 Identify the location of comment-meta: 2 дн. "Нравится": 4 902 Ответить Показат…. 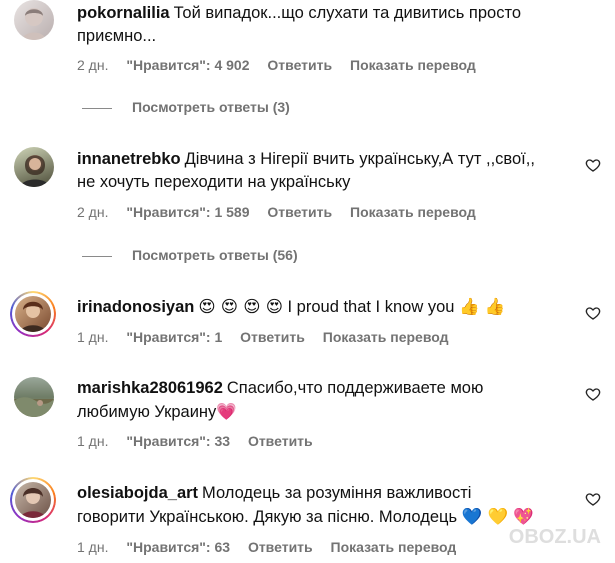
(283, 65).